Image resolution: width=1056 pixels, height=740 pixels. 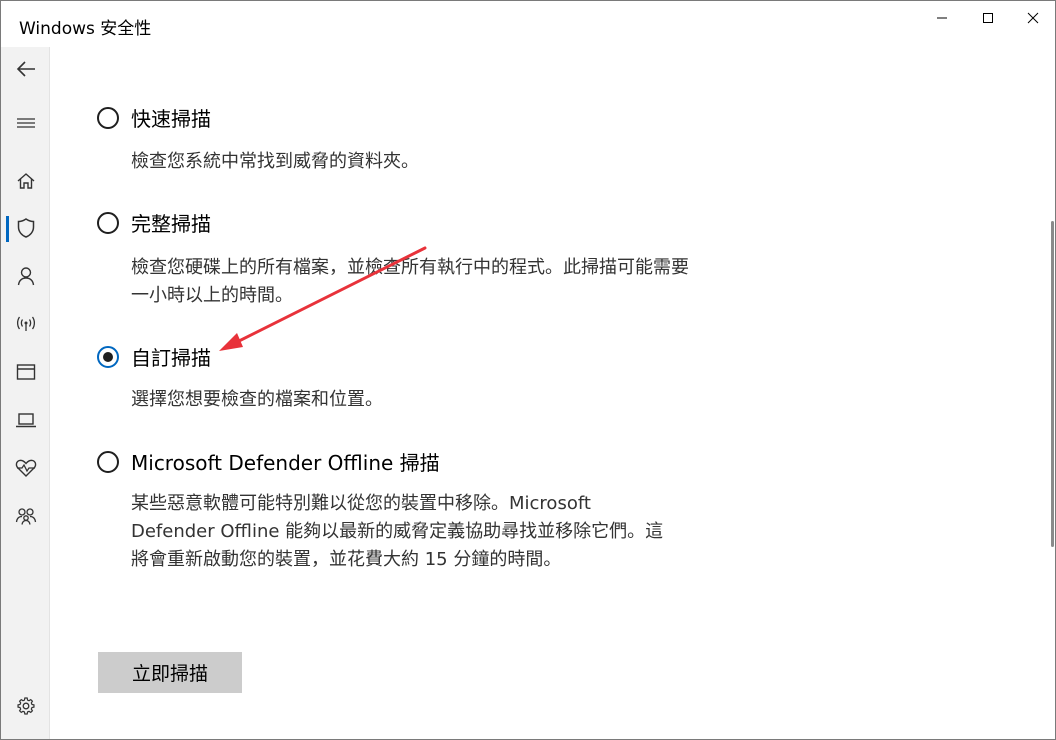 What do you see at coordinates (108, 222) in the screenshot?
I see `full-scan-radio` at bounding box center [108, 222].